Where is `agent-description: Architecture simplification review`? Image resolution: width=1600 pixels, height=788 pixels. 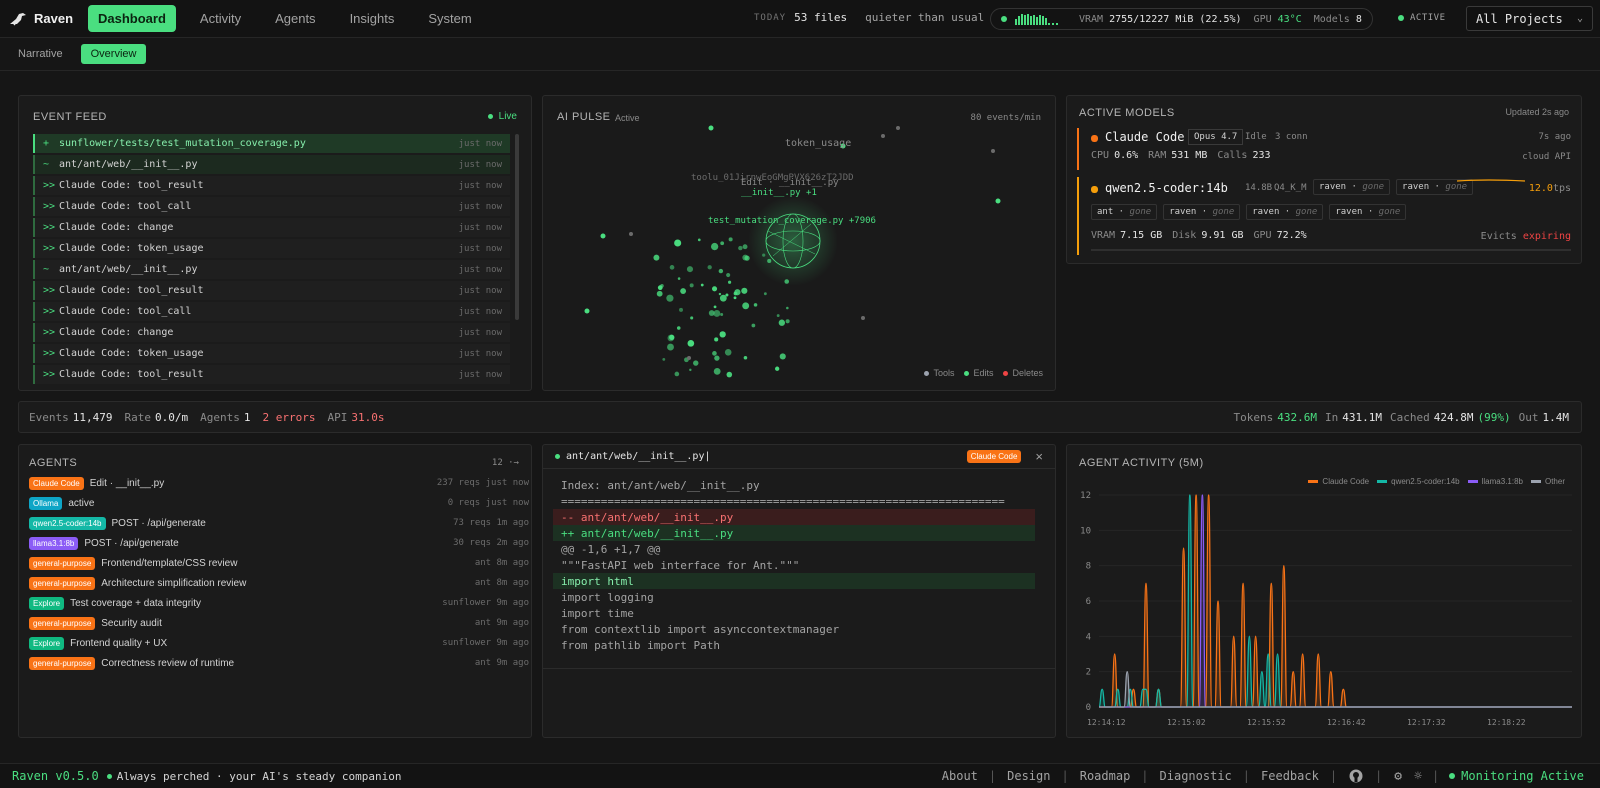 agent-description: Architecture simplification review is located at coordinates (174, 583).